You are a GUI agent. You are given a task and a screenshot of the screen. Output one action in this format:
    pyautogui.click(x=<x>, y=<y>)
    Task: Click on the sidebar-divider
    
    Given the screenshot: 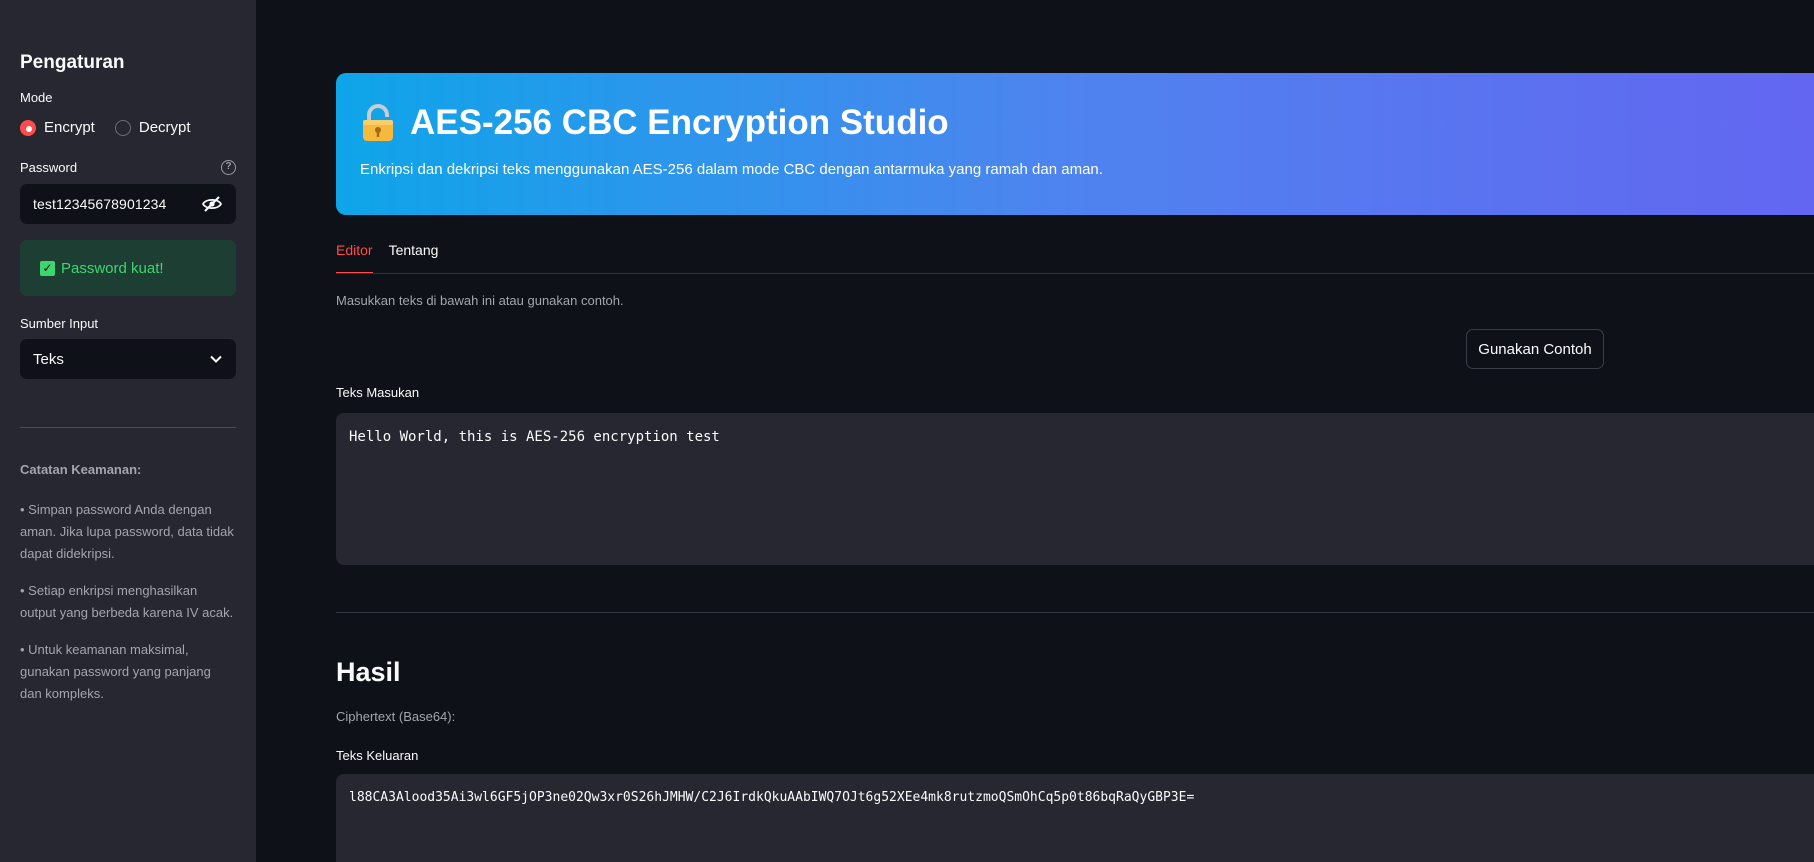 What is the action you would take?
    pyautogui.click(x=128, y=427)
    